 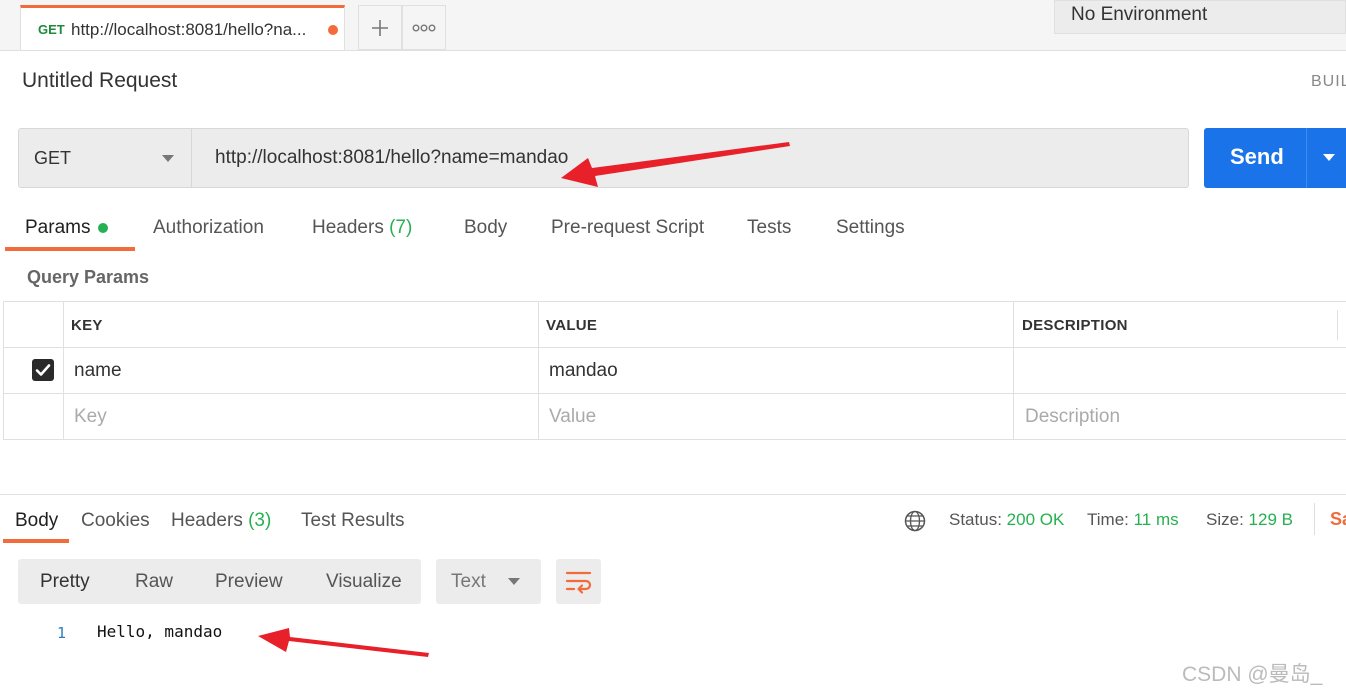 What do you see at coordinates (1329, 157) in the screenshot?
I see `send-options-caret-icon` at bounding box center [1329, 157].